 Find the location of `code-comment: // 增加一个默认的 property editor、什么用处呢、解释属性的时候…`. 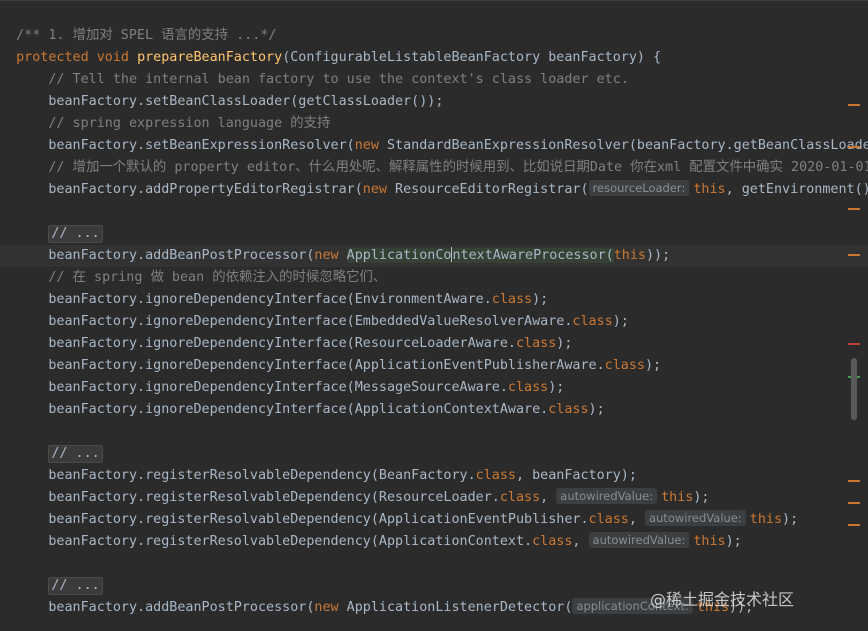

code-comment: // 增加一个默认的 property editor、什么用处呢、解释属性的时候… is located at coordinates (442, 167).